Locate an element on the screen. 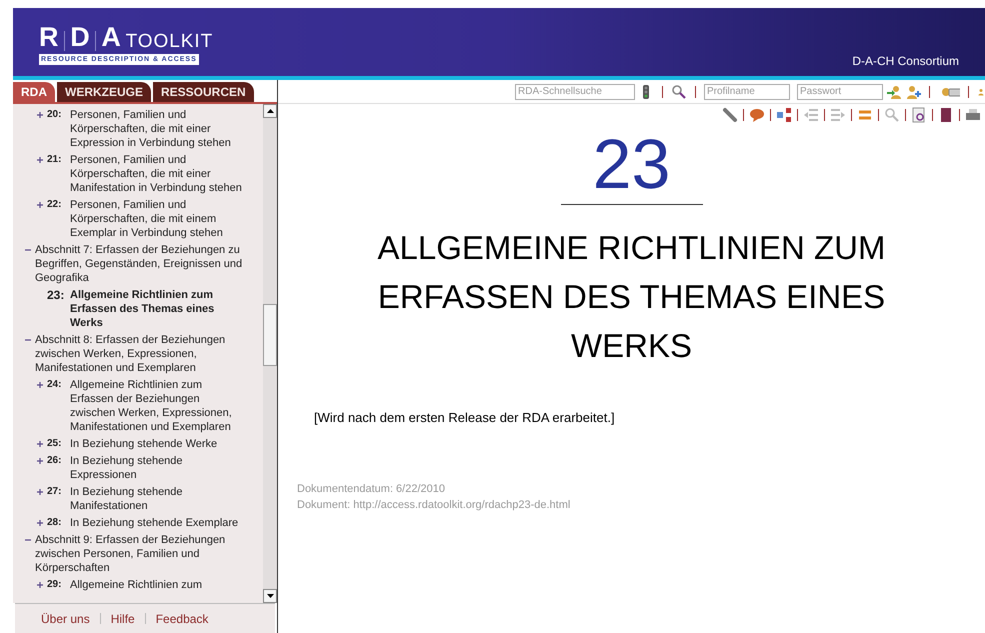 Image resolution: width=985 pixels, height=633 pixels. scroll-up-icon is located at coordinates (270, 111).